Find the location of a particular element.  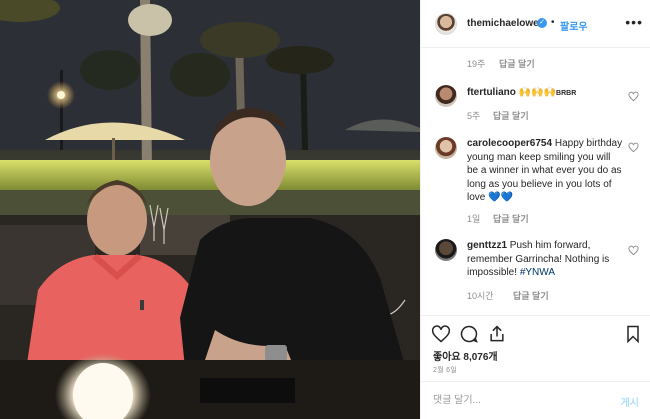

caption-time: 19주 is located at coordinates (476, 64).